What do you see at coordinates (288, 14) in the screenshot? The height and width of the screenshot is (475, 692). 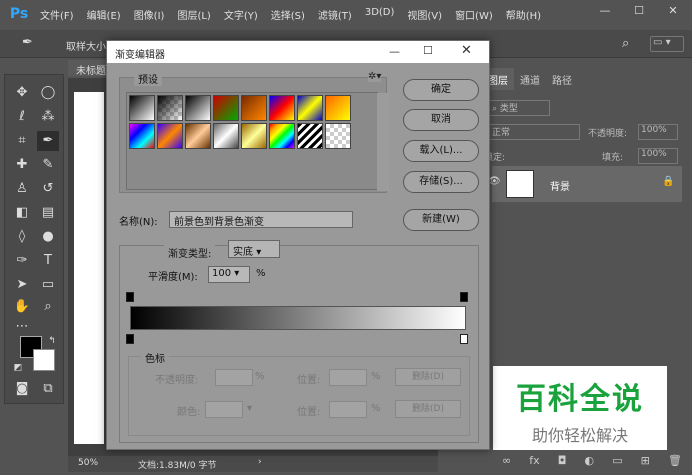 I see `menu-select: 选择(S)` at bounding box center [288, 14].